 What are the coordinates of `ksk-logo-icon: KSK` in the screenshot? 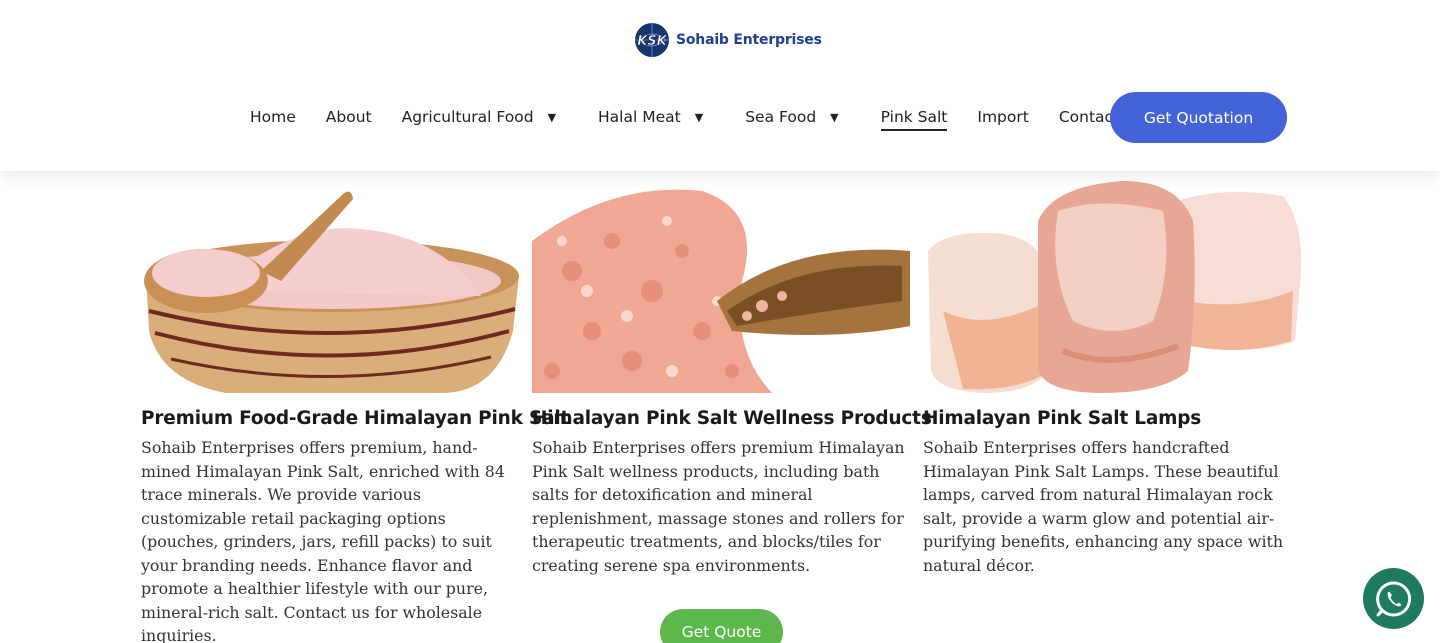 It's located at (652, 40).